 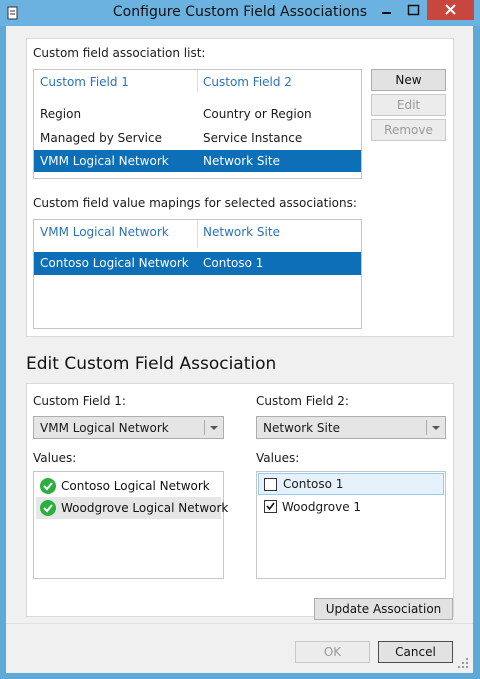 I want to click on field2-label: Custom Field 2:, so click(x=302, y=401).